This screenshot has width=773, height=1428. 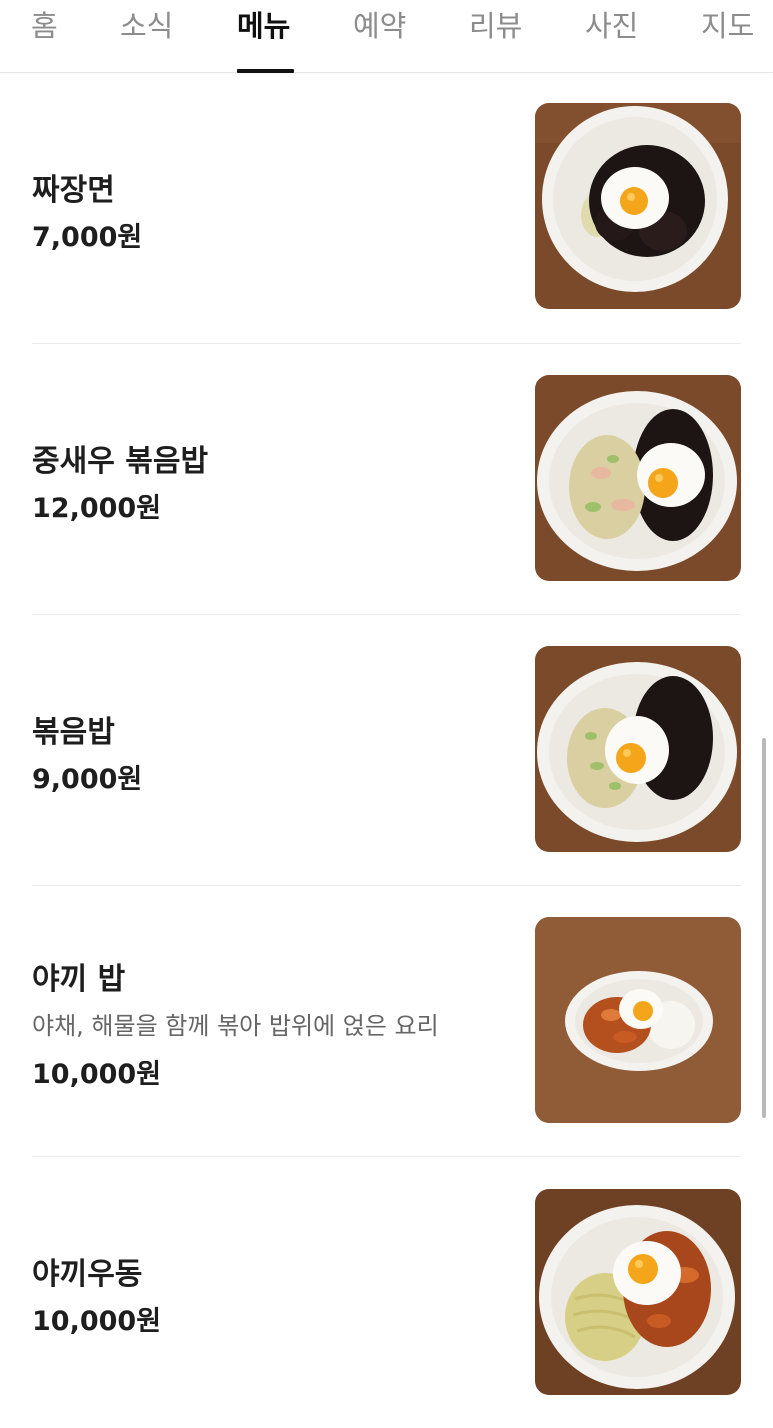 I want to click on yakki-rice-photo-icon, so click(x=638, y=1020).